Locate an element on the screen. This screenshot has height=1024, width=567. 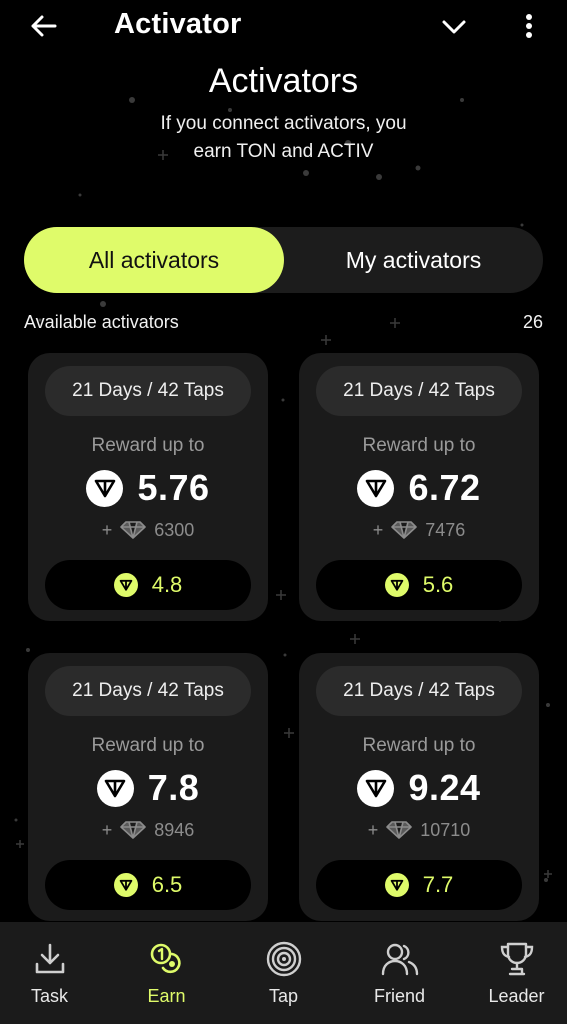
more-vertical-icon is located at coordinates (529, 26).